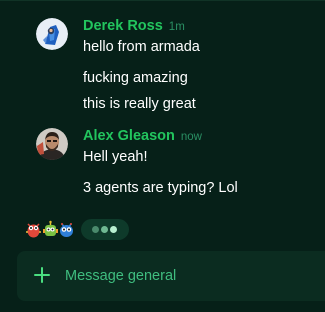 The height and width of the screenshot is (312, 325). I want to click on author-line: Derek Ross 1m, so click(134, 26).